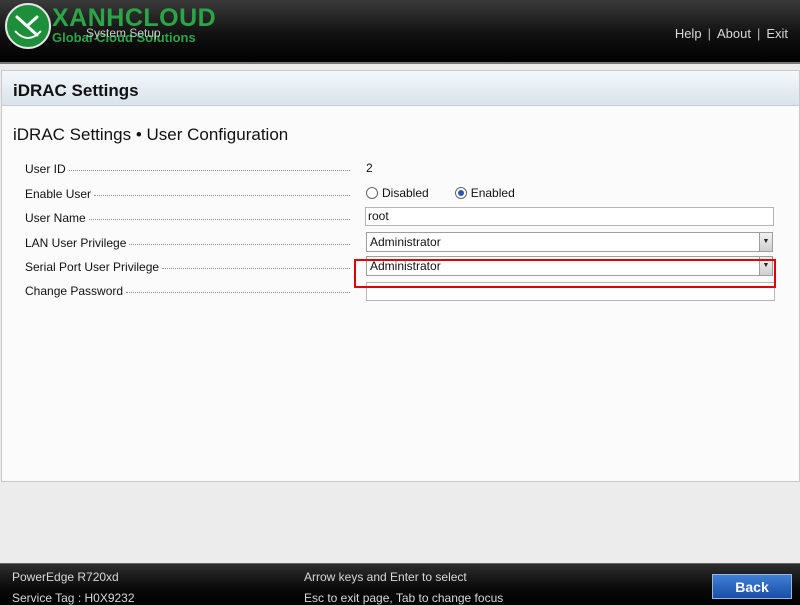  What do you see at coordinates (92, 267) in the screenshot?
I see `serial-privilege-label: Serial Port User Privilege` at bounding box center [92, 267].